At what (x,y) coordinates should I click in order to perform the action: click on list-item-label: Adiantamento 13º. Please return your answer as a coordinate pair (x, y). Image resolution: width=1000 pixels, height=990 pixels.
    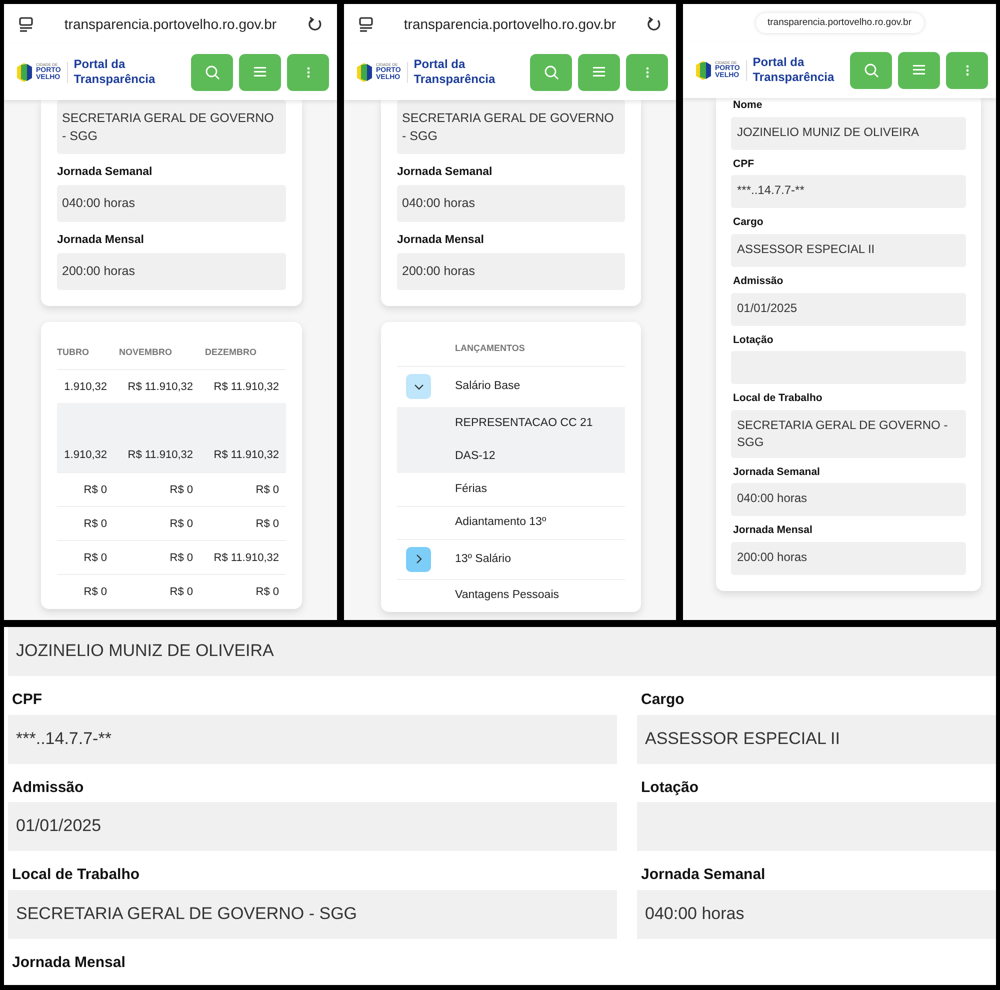
    Looking at the image, I should click on (500, 522).